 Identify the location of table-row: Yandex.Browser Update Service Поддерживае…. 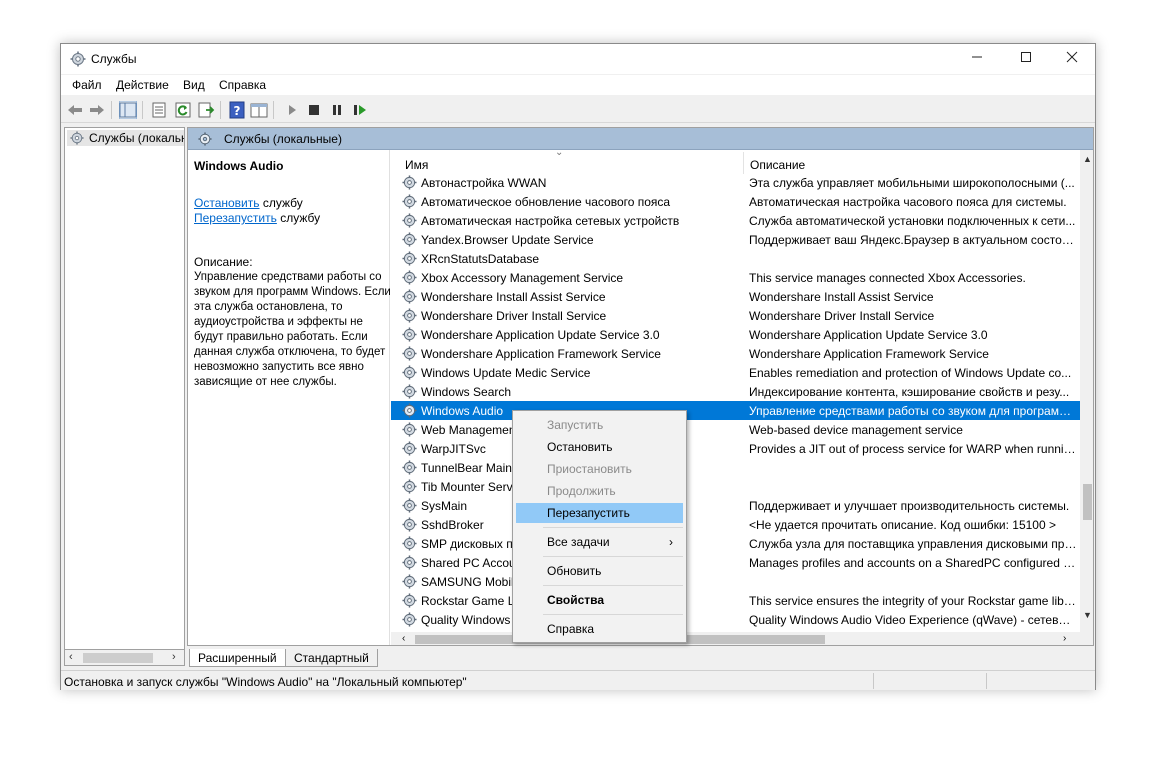
(736, 239).